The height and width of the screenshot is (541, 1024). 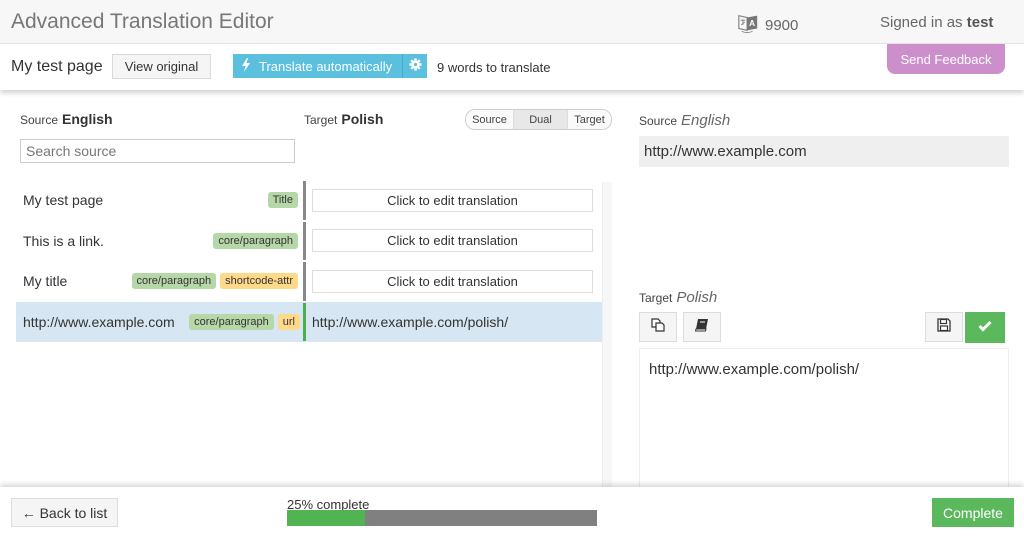 I want to click on credits-value: 9900, so click(x=782, y=25).